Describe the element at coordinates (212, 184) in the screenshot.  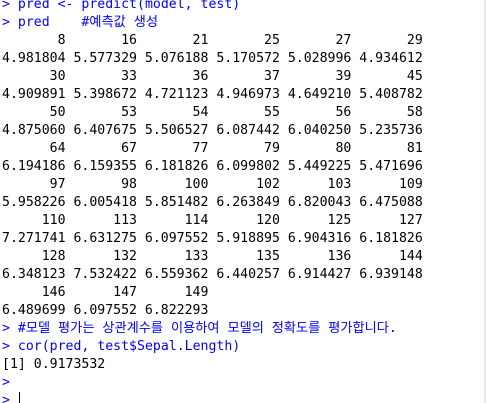
I see `output-line: 97 98 100 102 103 109` at that location.